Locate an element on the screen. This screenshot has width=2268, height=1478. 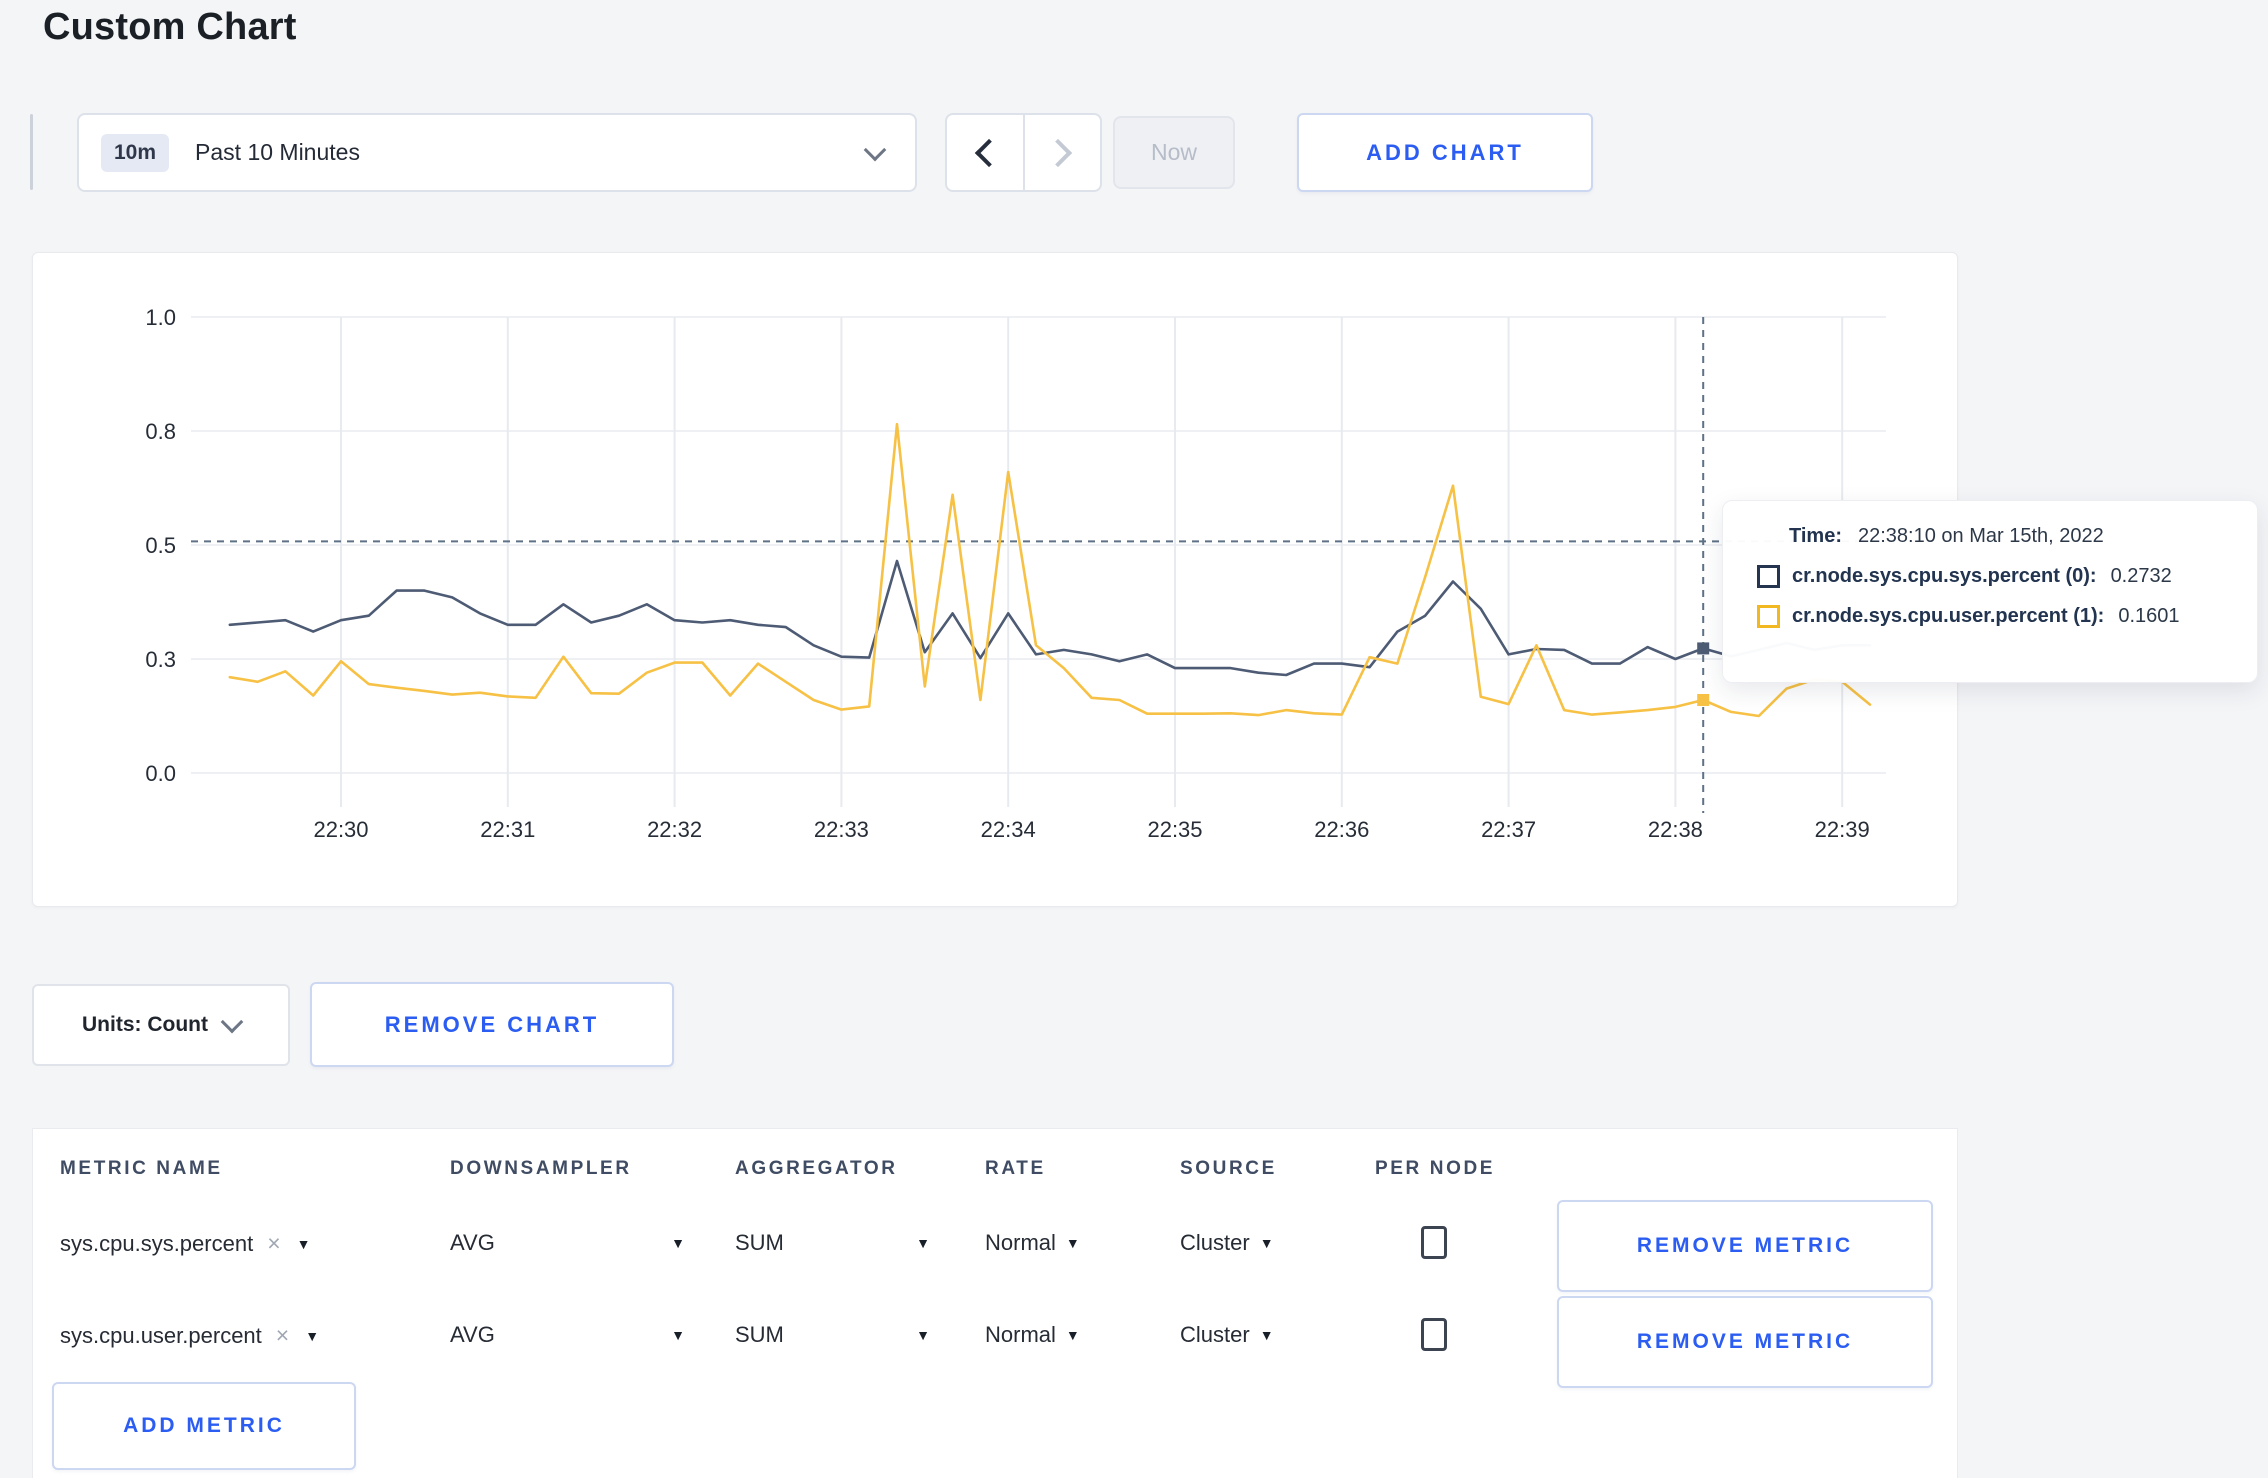
time-nav-group is located at coordinates (1023, 152).